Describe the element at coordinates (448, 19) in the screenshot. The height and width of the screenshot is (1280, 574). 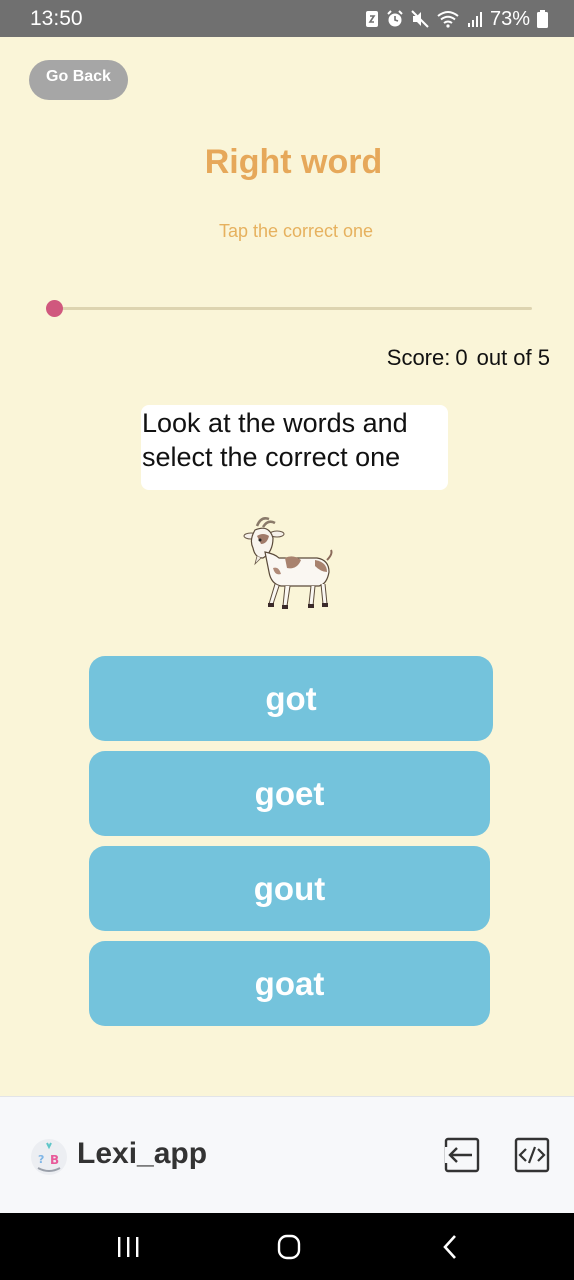
I see `wifi-icon` at that location.